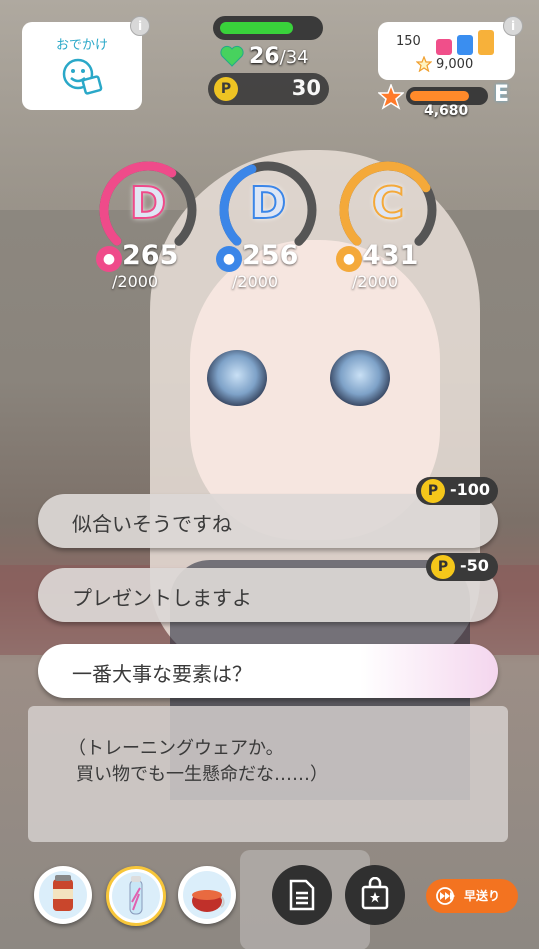 The height and width of the screenshot is (949, 539). Describe the element at coordinates (202, 774) in the screenshot. I see `dialogue-line-2: 買い物でも一生懸命だな……）` at that location.